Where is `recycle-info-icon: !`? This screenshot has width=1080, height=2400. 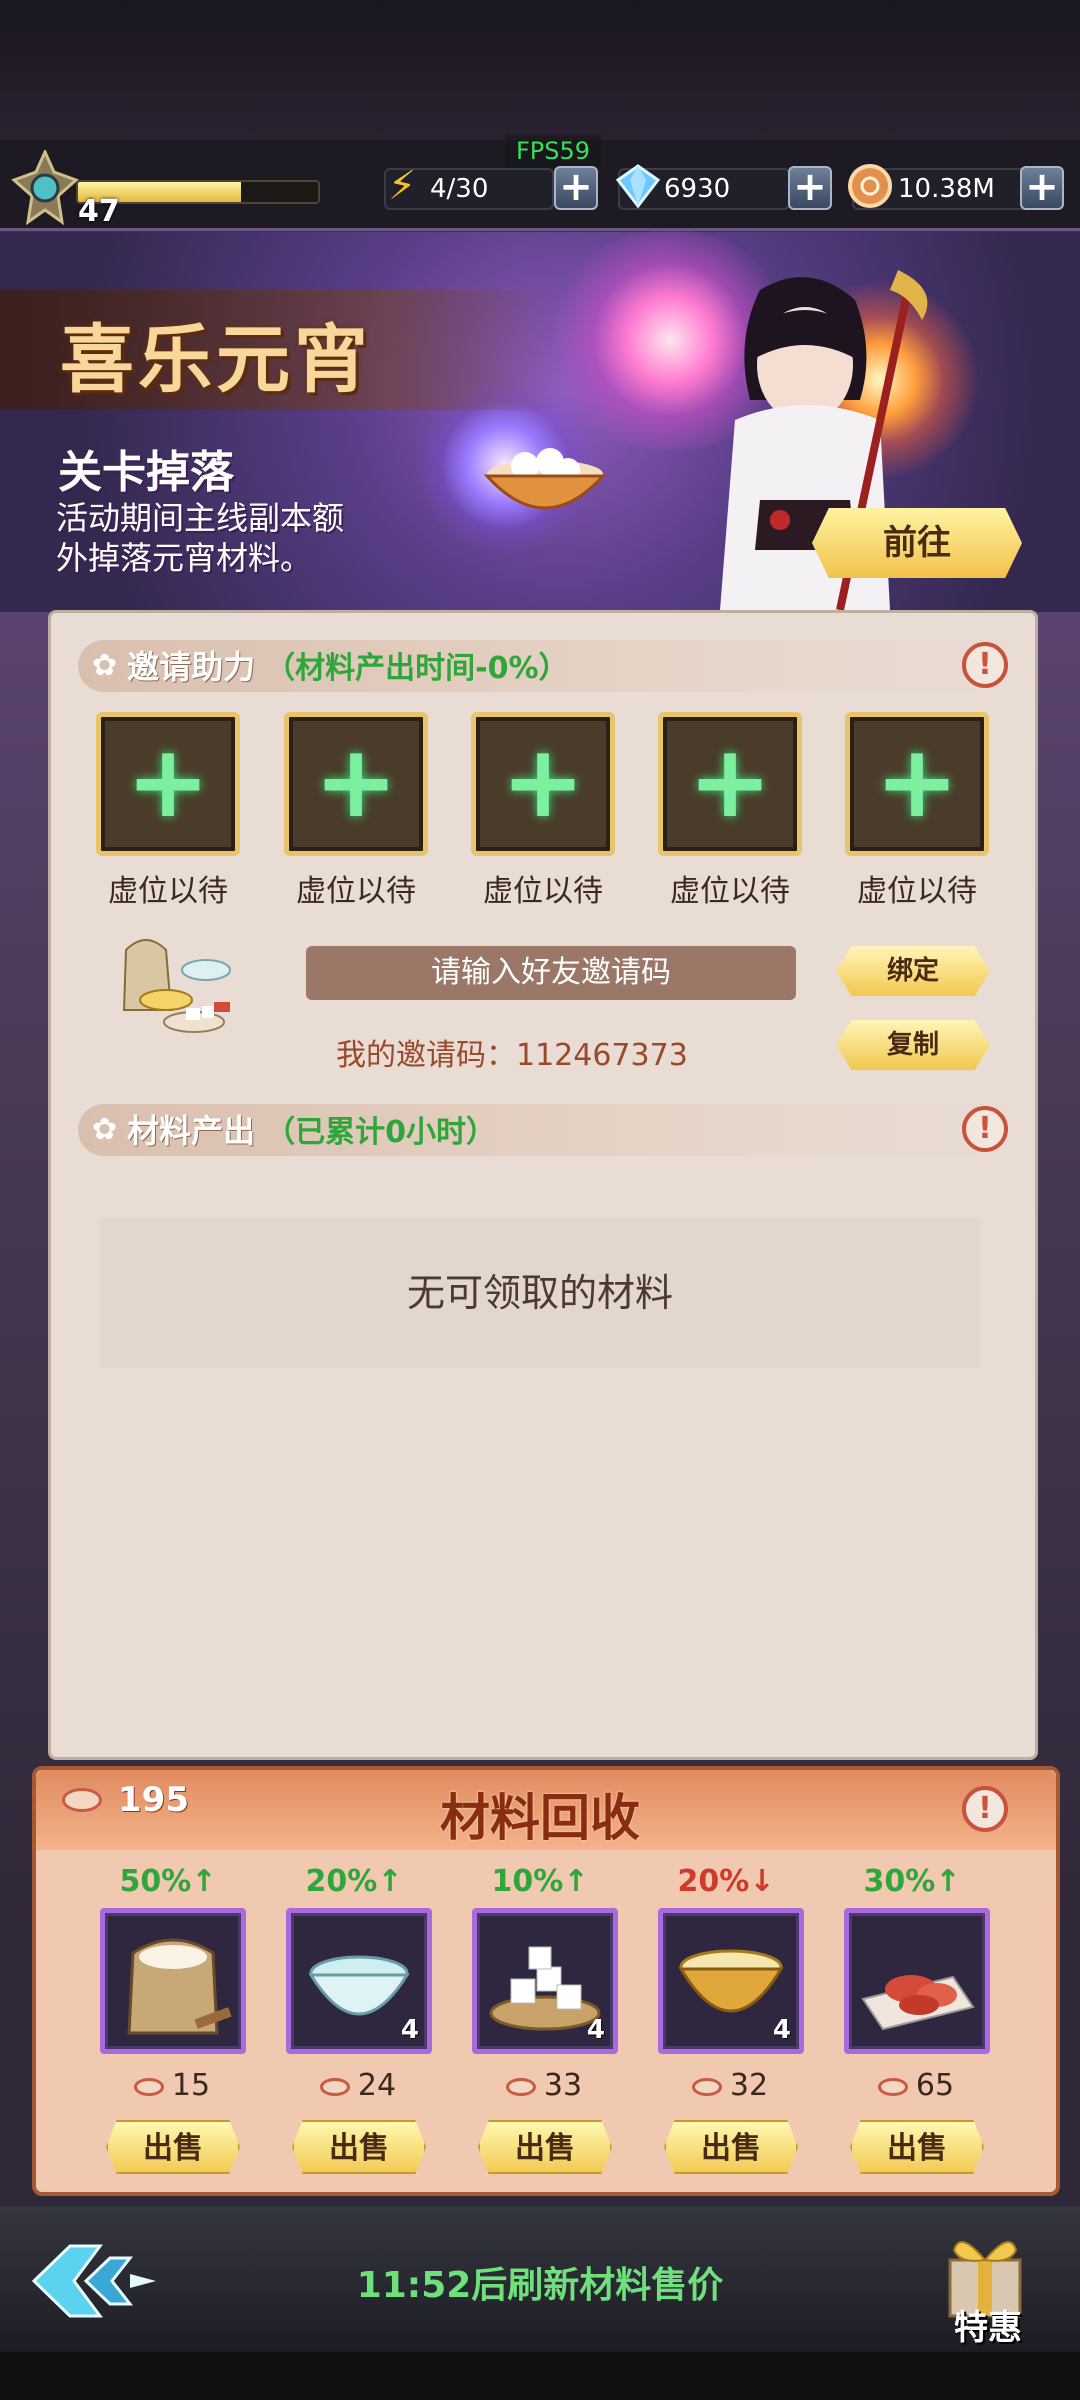 recycle-info-icon: ! is located at coordinates (985, 1809).